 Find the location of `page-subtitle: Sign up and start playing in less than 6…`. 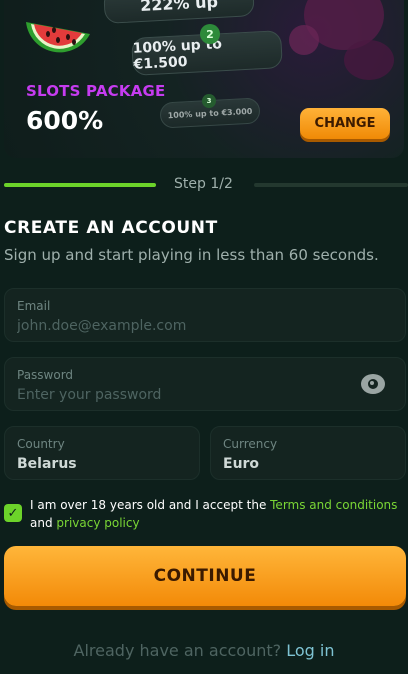

page-subtitle: Sign up and start playing in less than 6… is located at coordinates (191, 255).